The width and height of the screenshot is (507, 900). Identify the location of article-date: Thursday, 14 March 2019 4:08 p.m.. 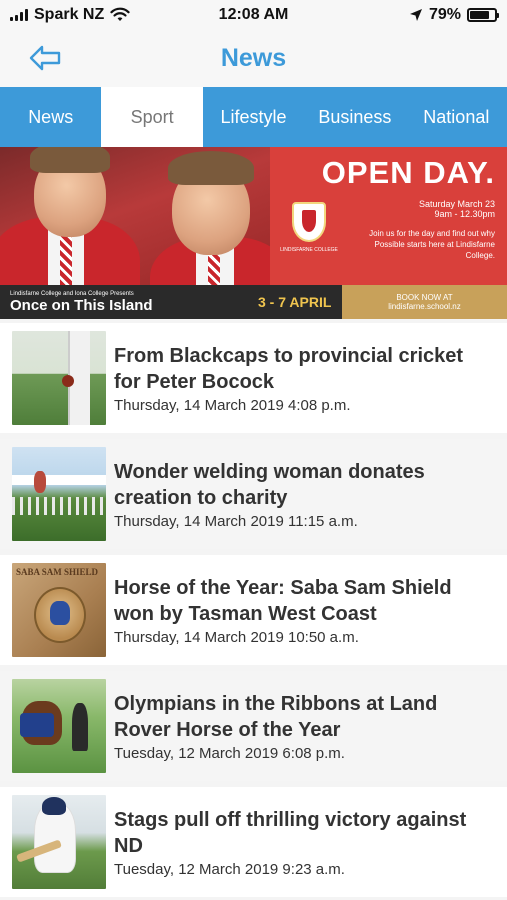
(232, 405).